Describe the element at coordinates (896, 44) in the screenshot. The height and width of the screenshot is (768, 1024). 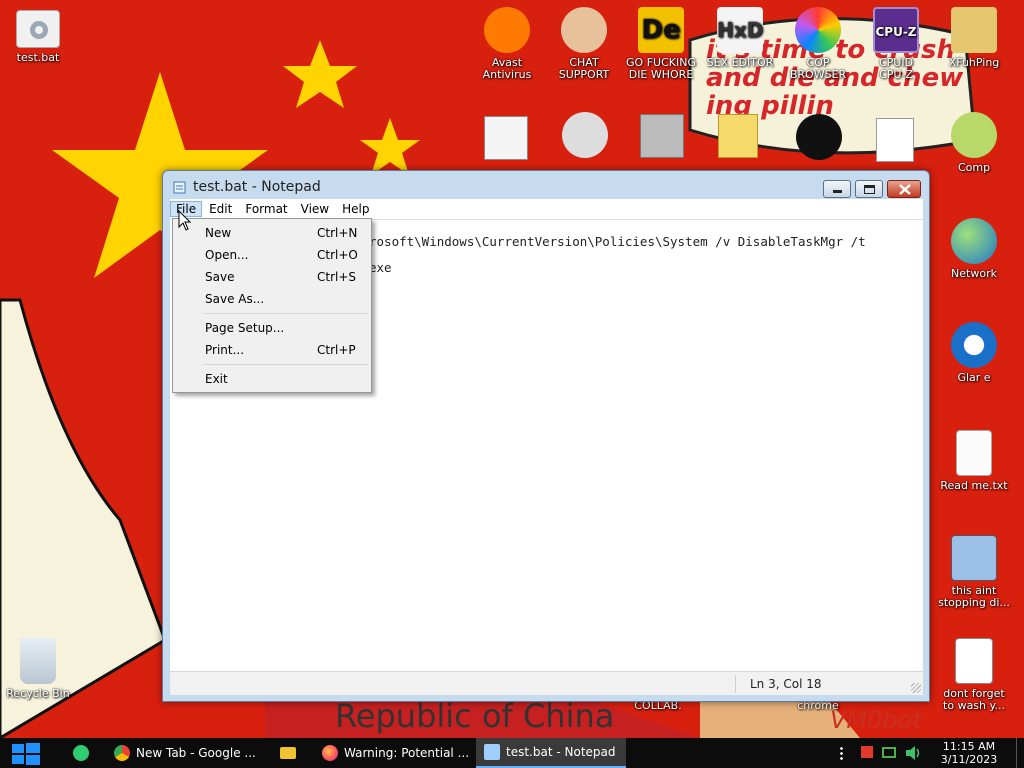
I see `desktop-icon-cpuz: CPU-Z CPUID CPU-Z` at that location.